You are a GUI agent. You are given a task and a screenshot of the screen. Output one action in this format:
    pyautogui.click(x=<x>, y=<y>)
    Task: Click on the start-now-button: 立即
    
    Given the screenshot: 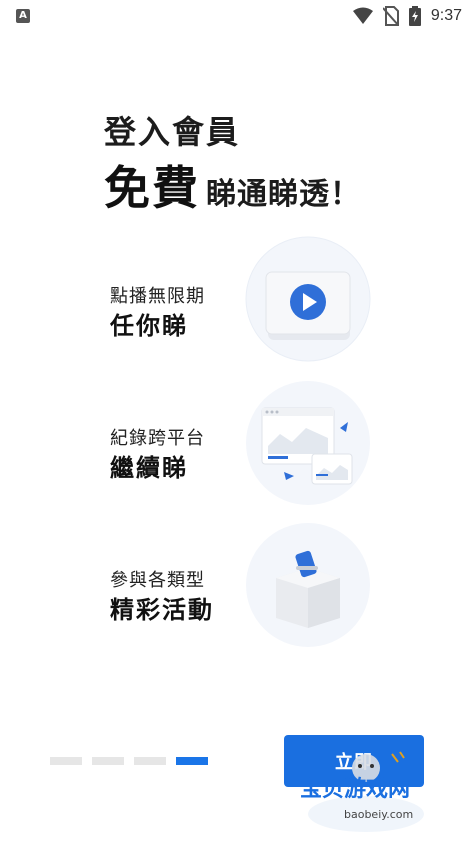 What is the action you would take?
    pyautogui.click(x=354, y=761)
    